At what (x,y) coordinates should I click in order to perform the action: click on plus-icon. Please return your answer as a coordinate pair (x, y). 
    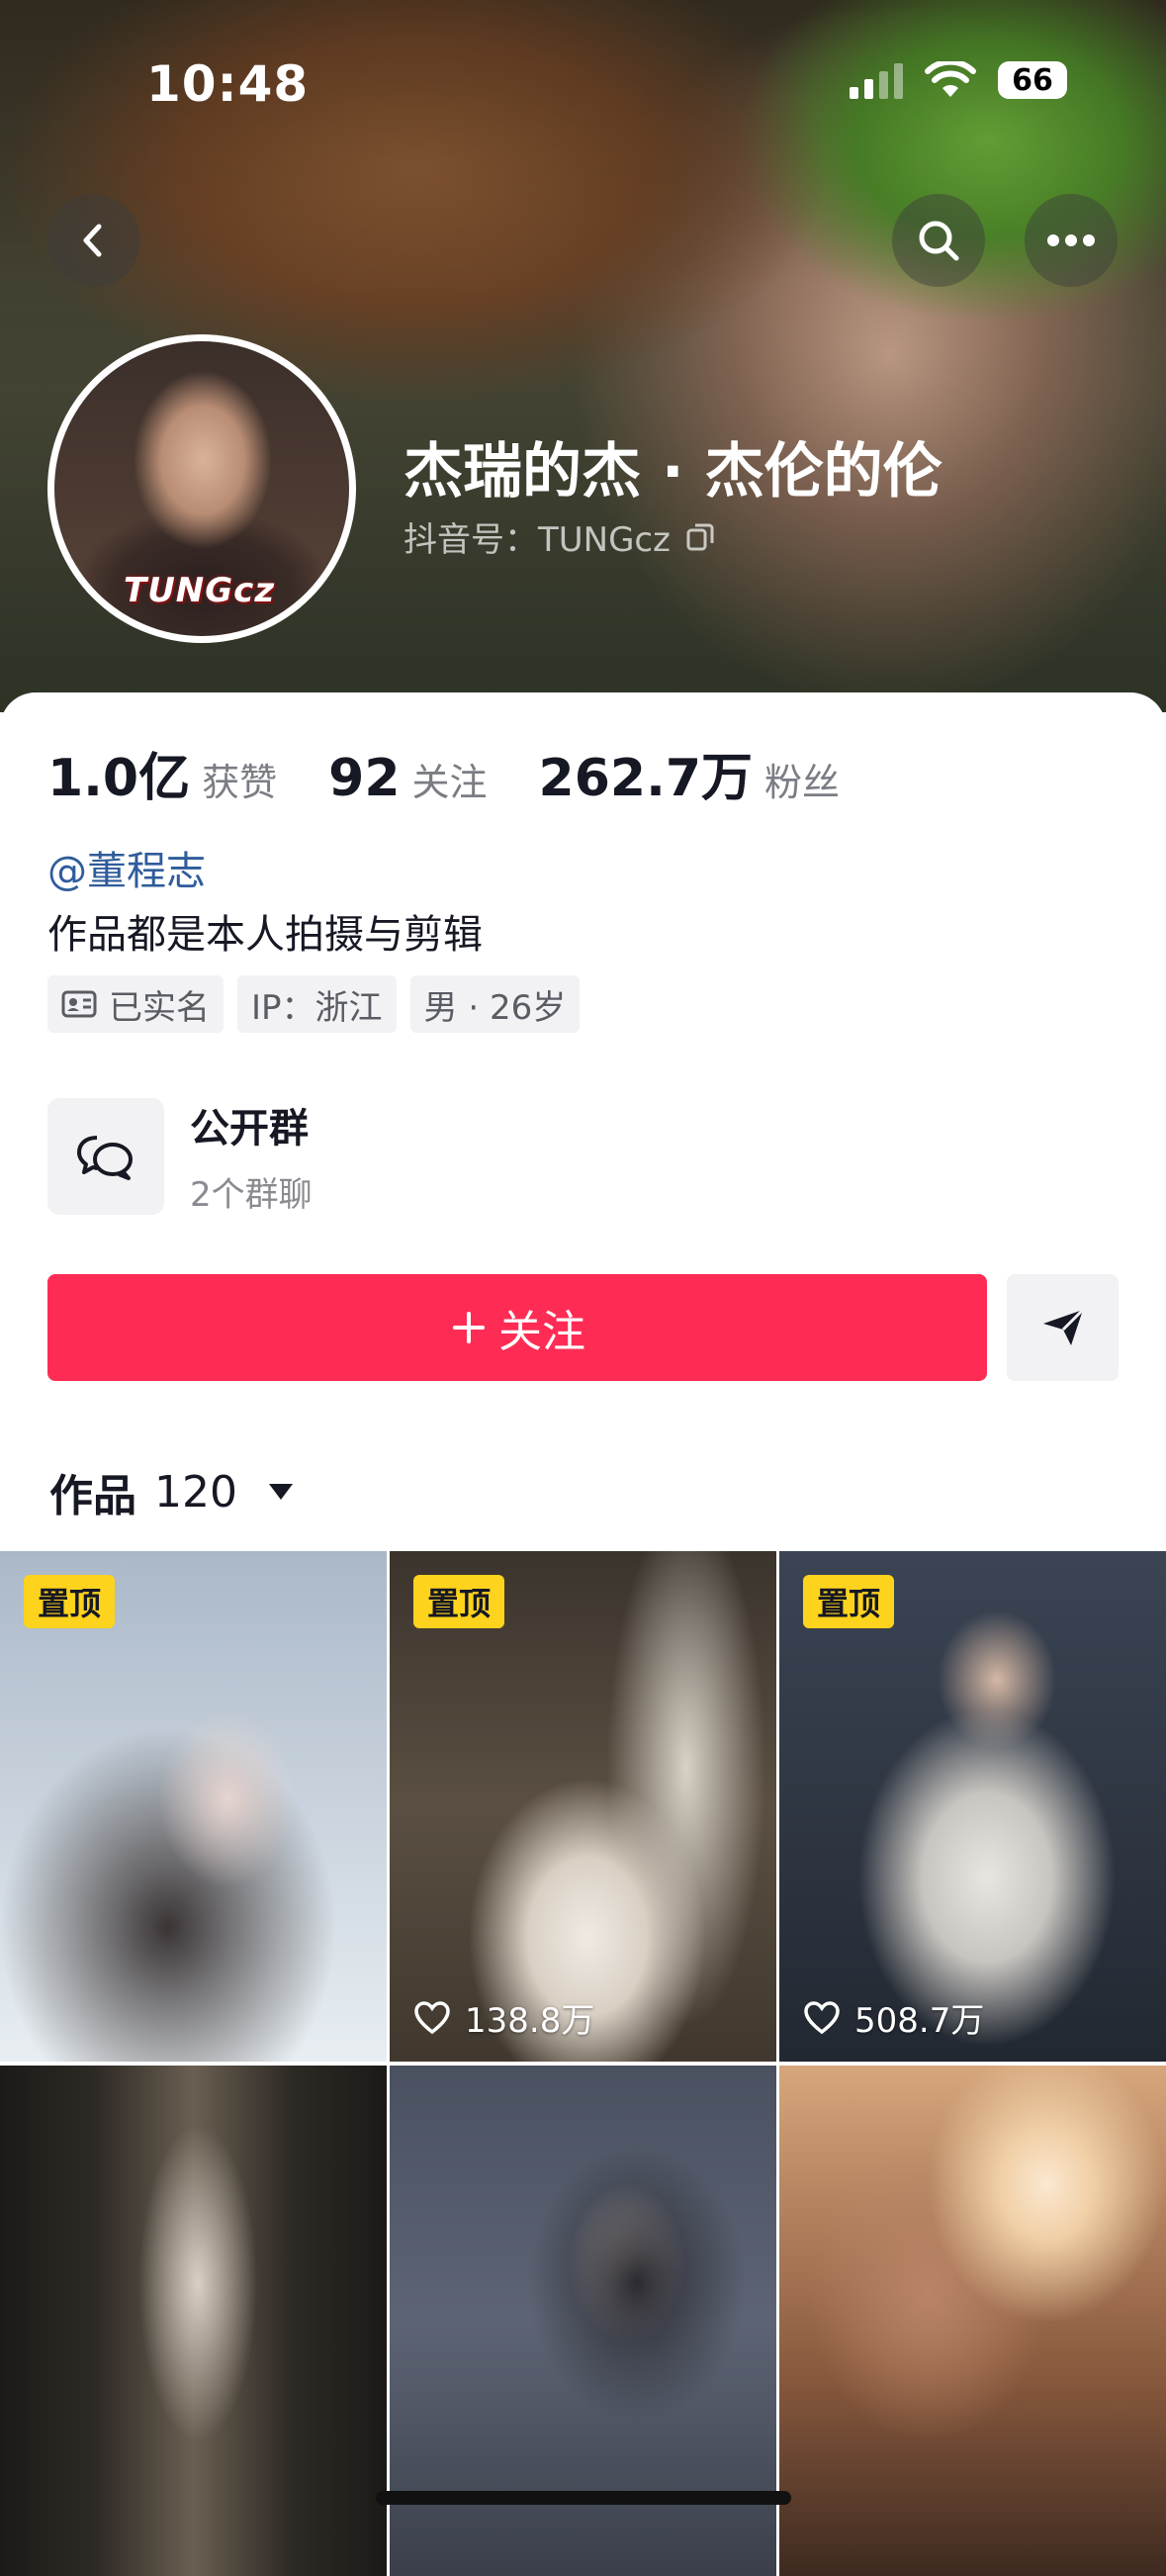
    Looking at the image, I should click on (469, 1327).